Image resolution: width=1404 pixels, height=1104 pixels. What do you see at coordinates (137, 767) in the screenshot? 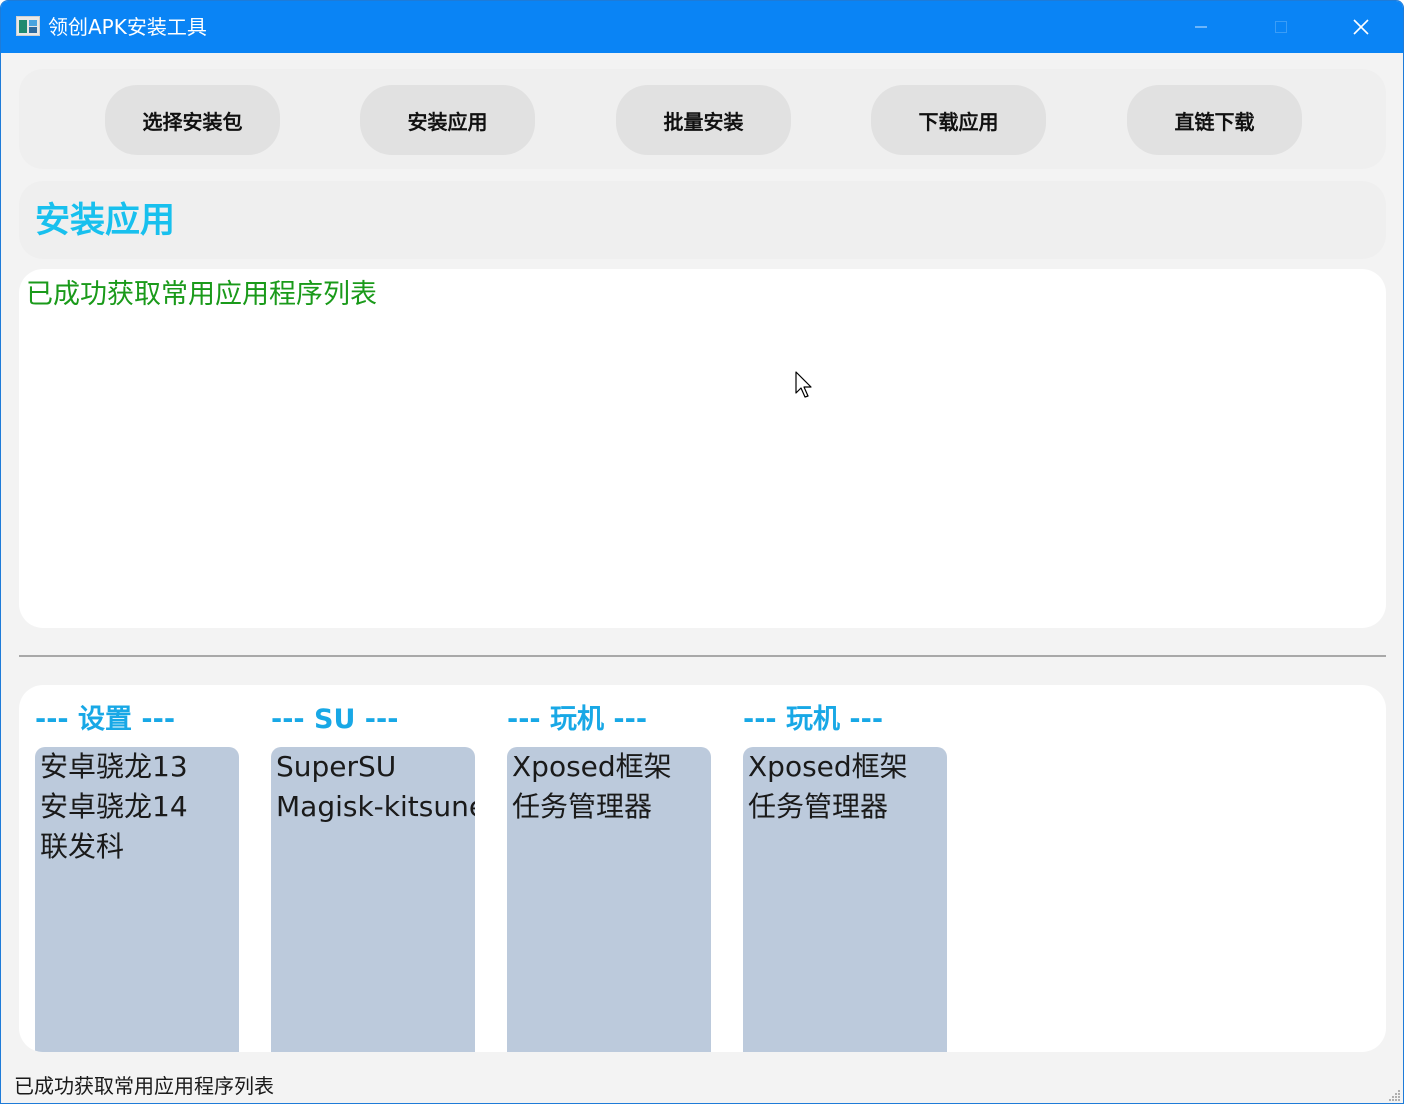
I see `list-item: 安卓骁龙13` at bounding box center [137, 767].